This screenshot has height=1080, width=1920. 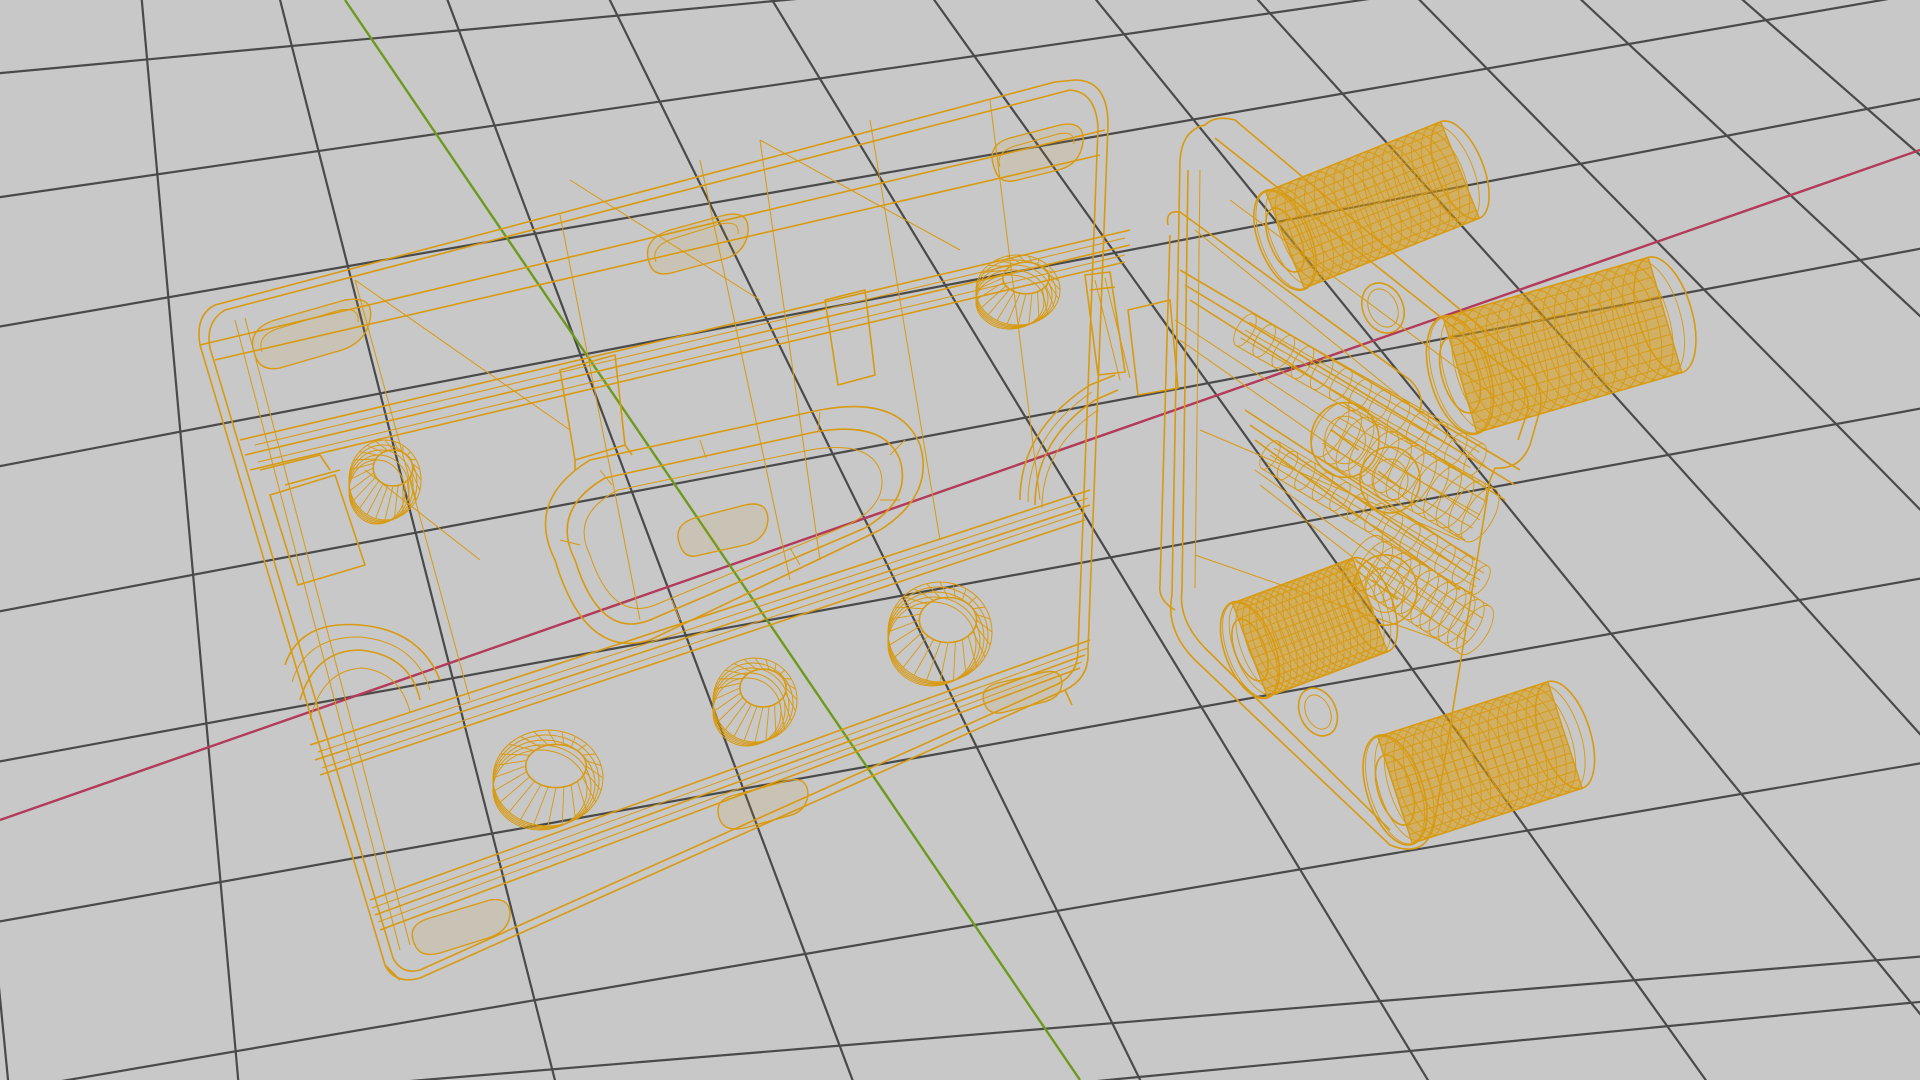 I want to click on nut, so click(x=1390, y=480).